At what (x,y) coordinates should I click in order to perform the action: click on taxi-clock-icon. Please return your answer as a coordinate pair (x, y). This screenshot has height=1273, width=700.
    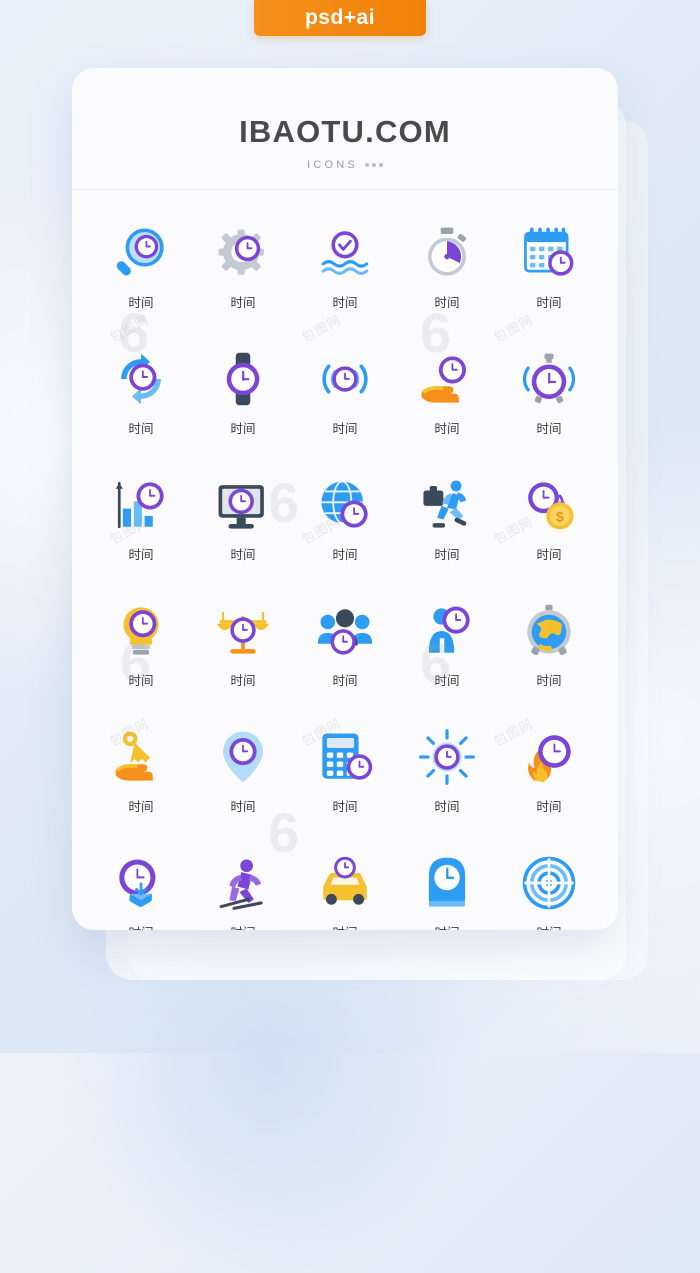
    Looking at the image, I should click on (345, 883).